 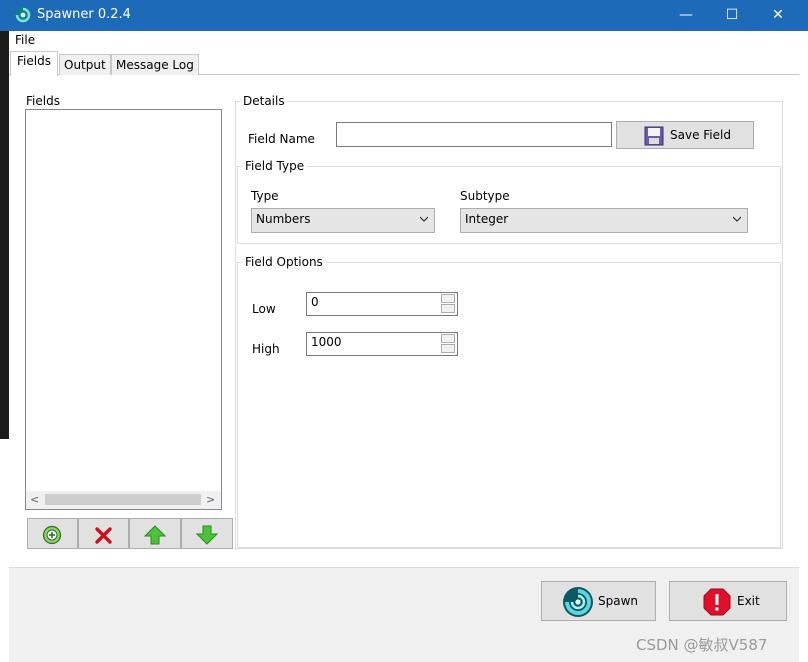 I want to click on field-type-legend: Field Type, so click(x=275, y=166).